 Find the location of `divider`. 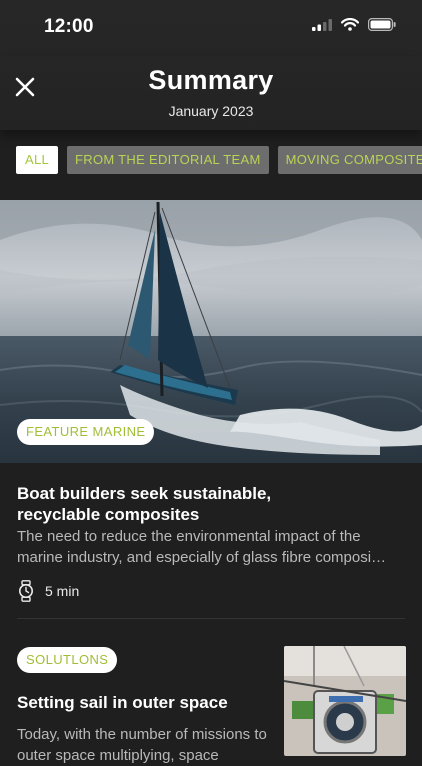

divider is located at coordinates (211, 618).